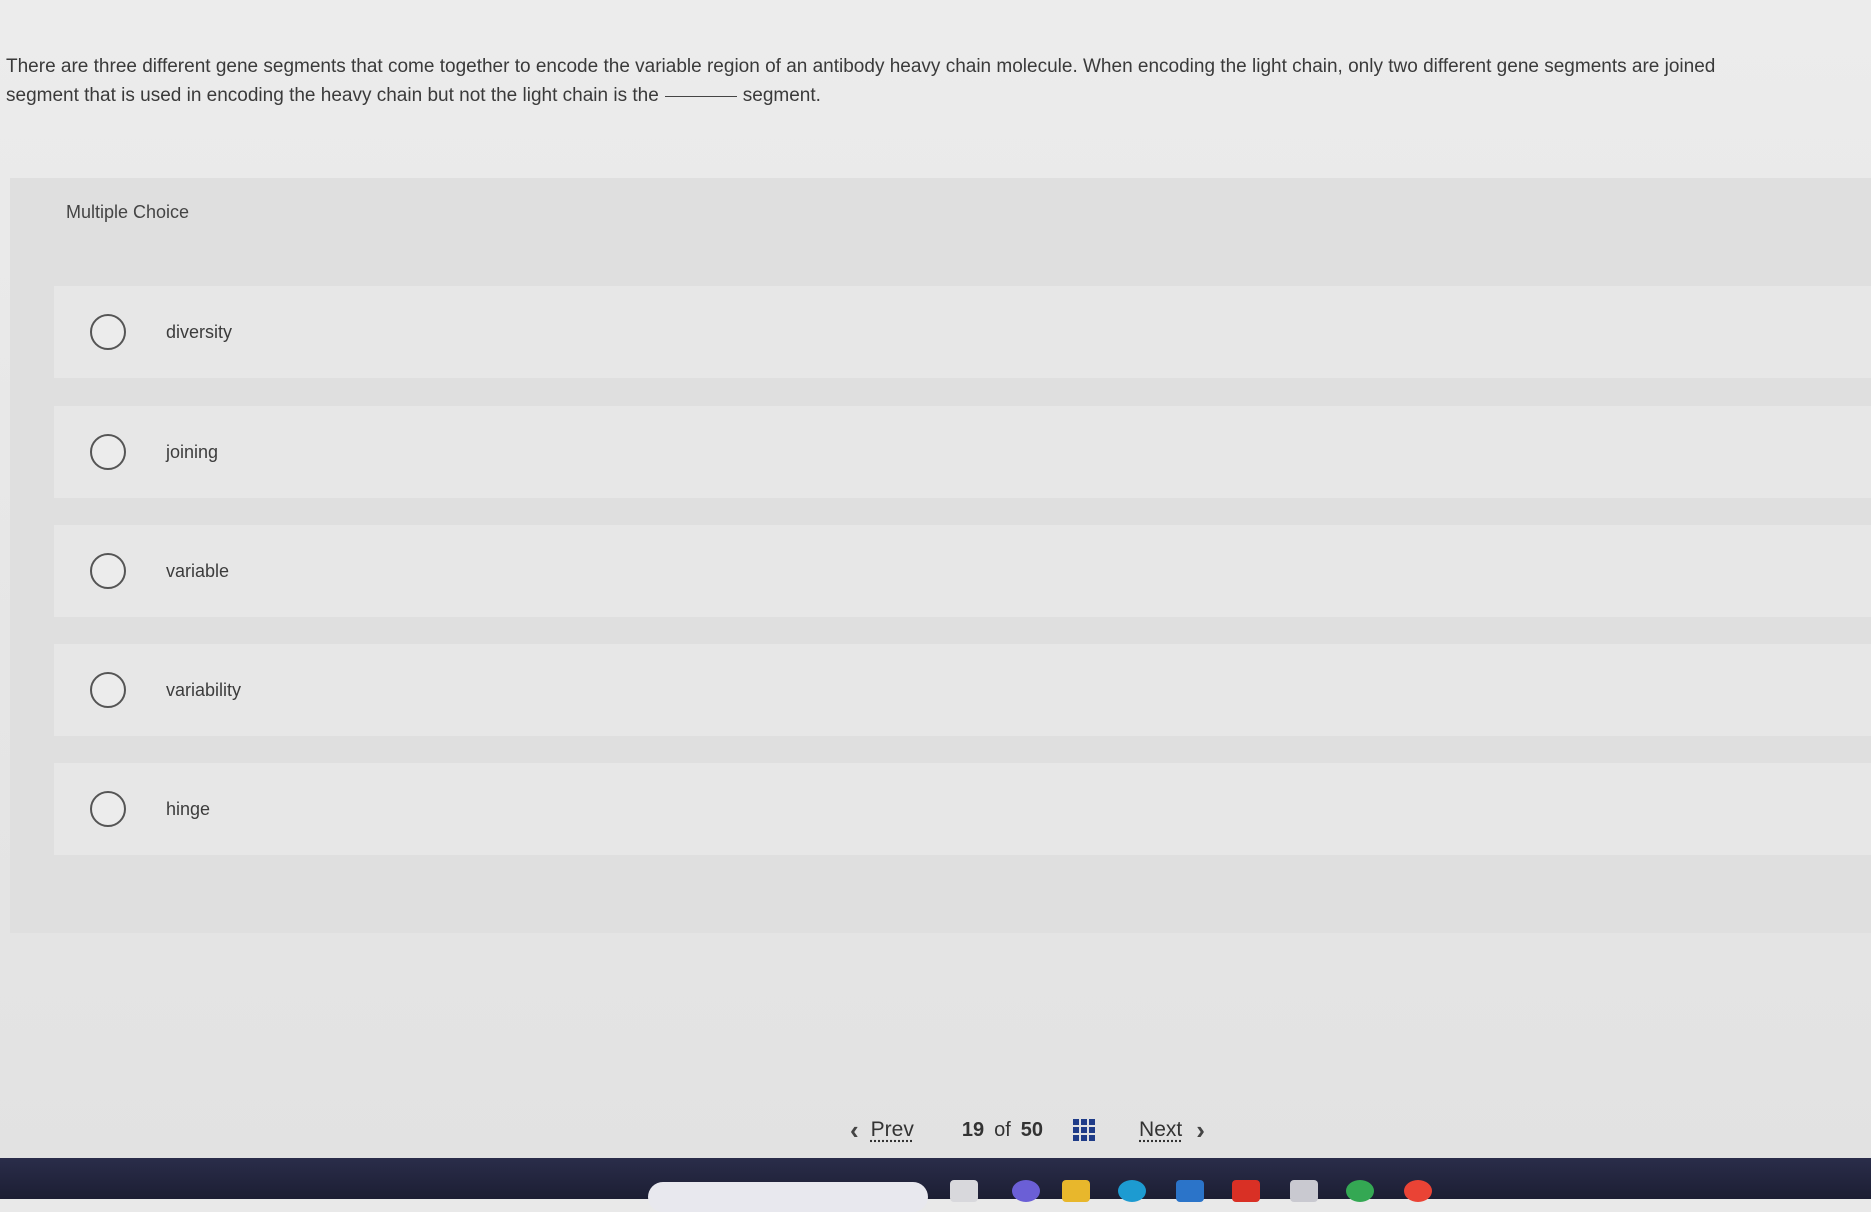 Image resolution: width=1871 pixels, height=1212 pixels. What do you see at coordinates (204, 689) in the screenshot?
I see `option-label: variability` at bounding box center [204, 689].